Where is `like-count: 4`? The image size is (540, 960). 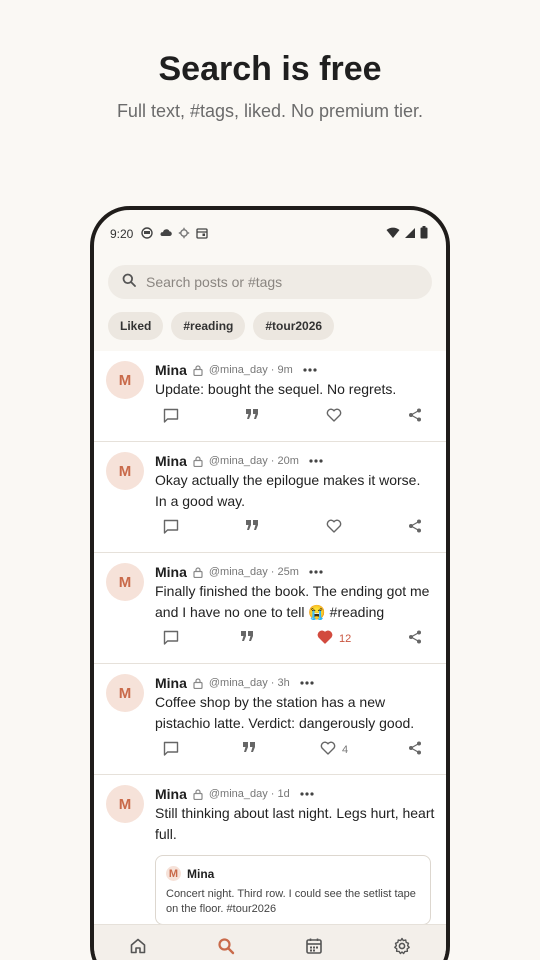 like-count: 4 is located at coordinates (345, 749).